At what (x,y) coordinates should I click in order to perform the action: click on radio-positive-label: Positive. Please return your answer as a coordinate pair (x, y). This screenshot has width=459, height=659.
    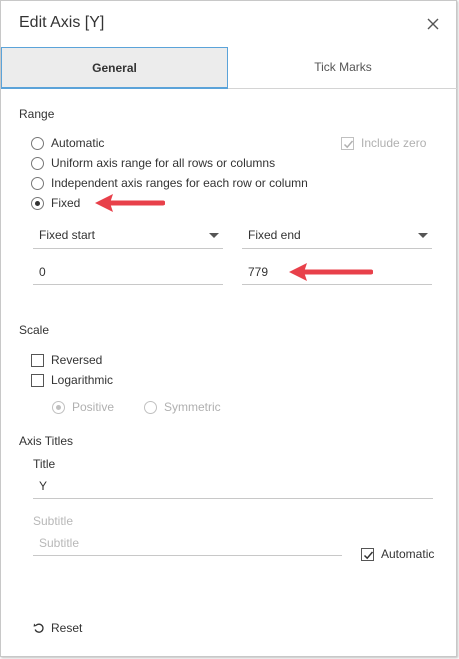
    Looking at the image, I should click on (93, 407).